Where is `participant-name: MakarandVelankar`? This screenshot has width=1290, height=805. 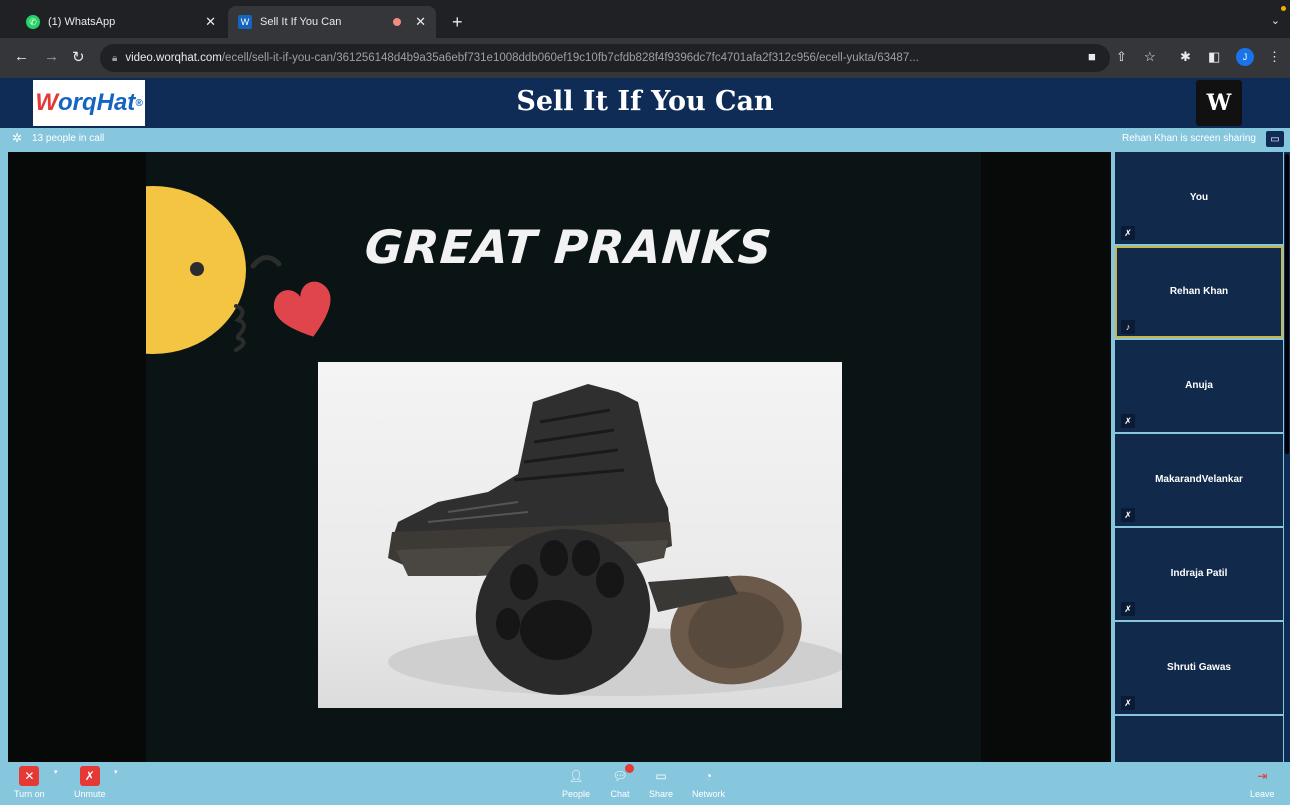 participant-name: MakarandVelankar is located at coordinates (1199, 479).